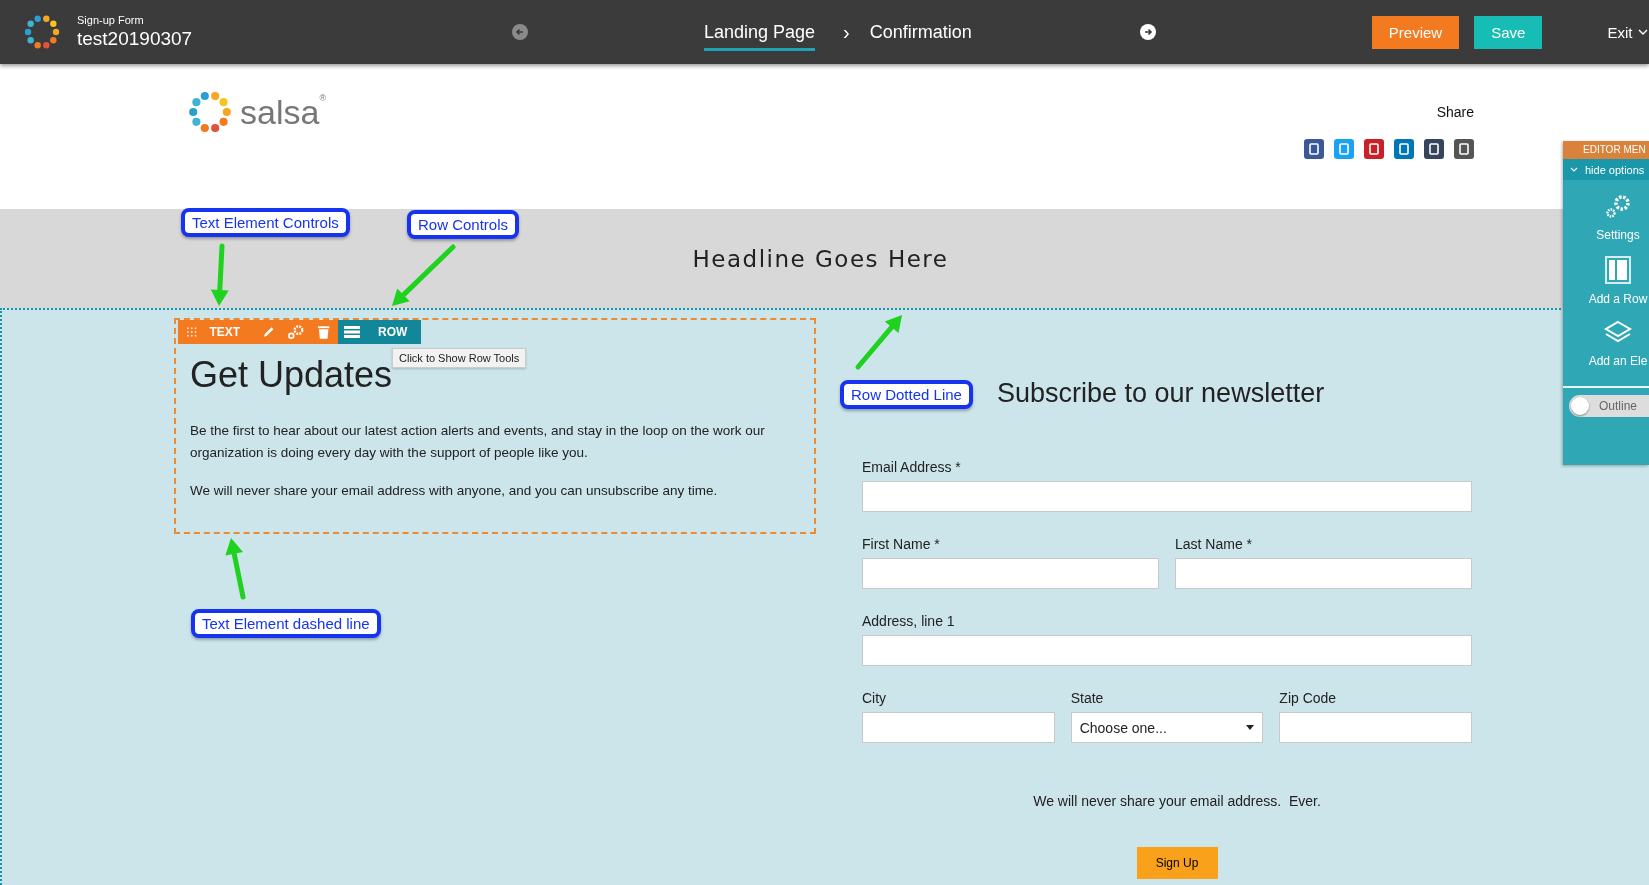  Describe the element at coordinates (920, 32) in the screenshot. I see `step-tab: Confirmation` at that location.